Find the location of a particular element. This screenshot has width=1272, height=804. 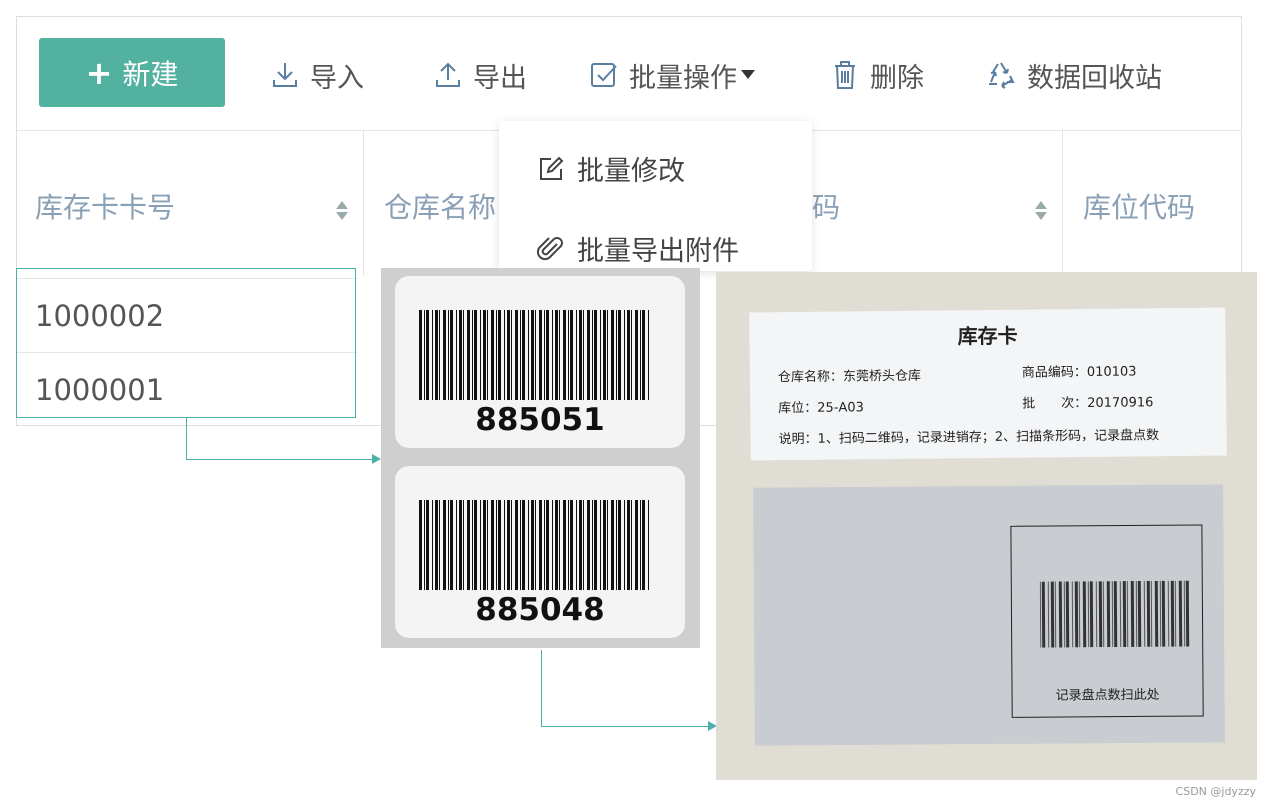

recycle-icon is located at coordinates (1002, 75).